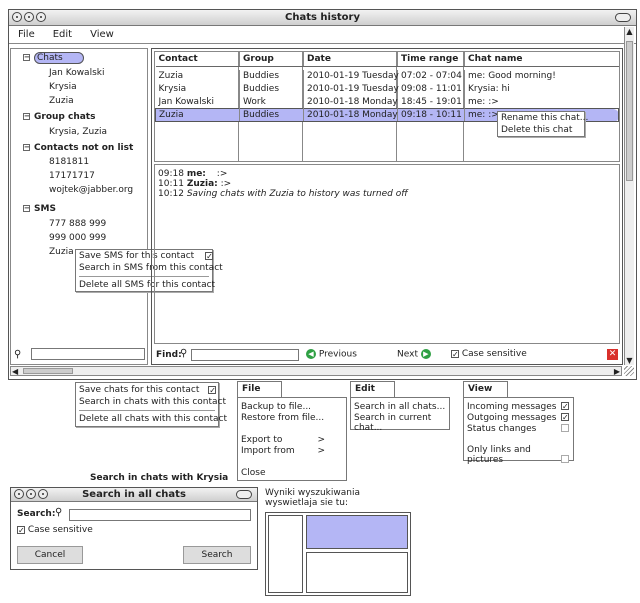 The height and width of the screenshot is (603, 640). Describe the element at coordinates (72, 176) in the screenshot. I see `tree-item: 17171717` at that location.